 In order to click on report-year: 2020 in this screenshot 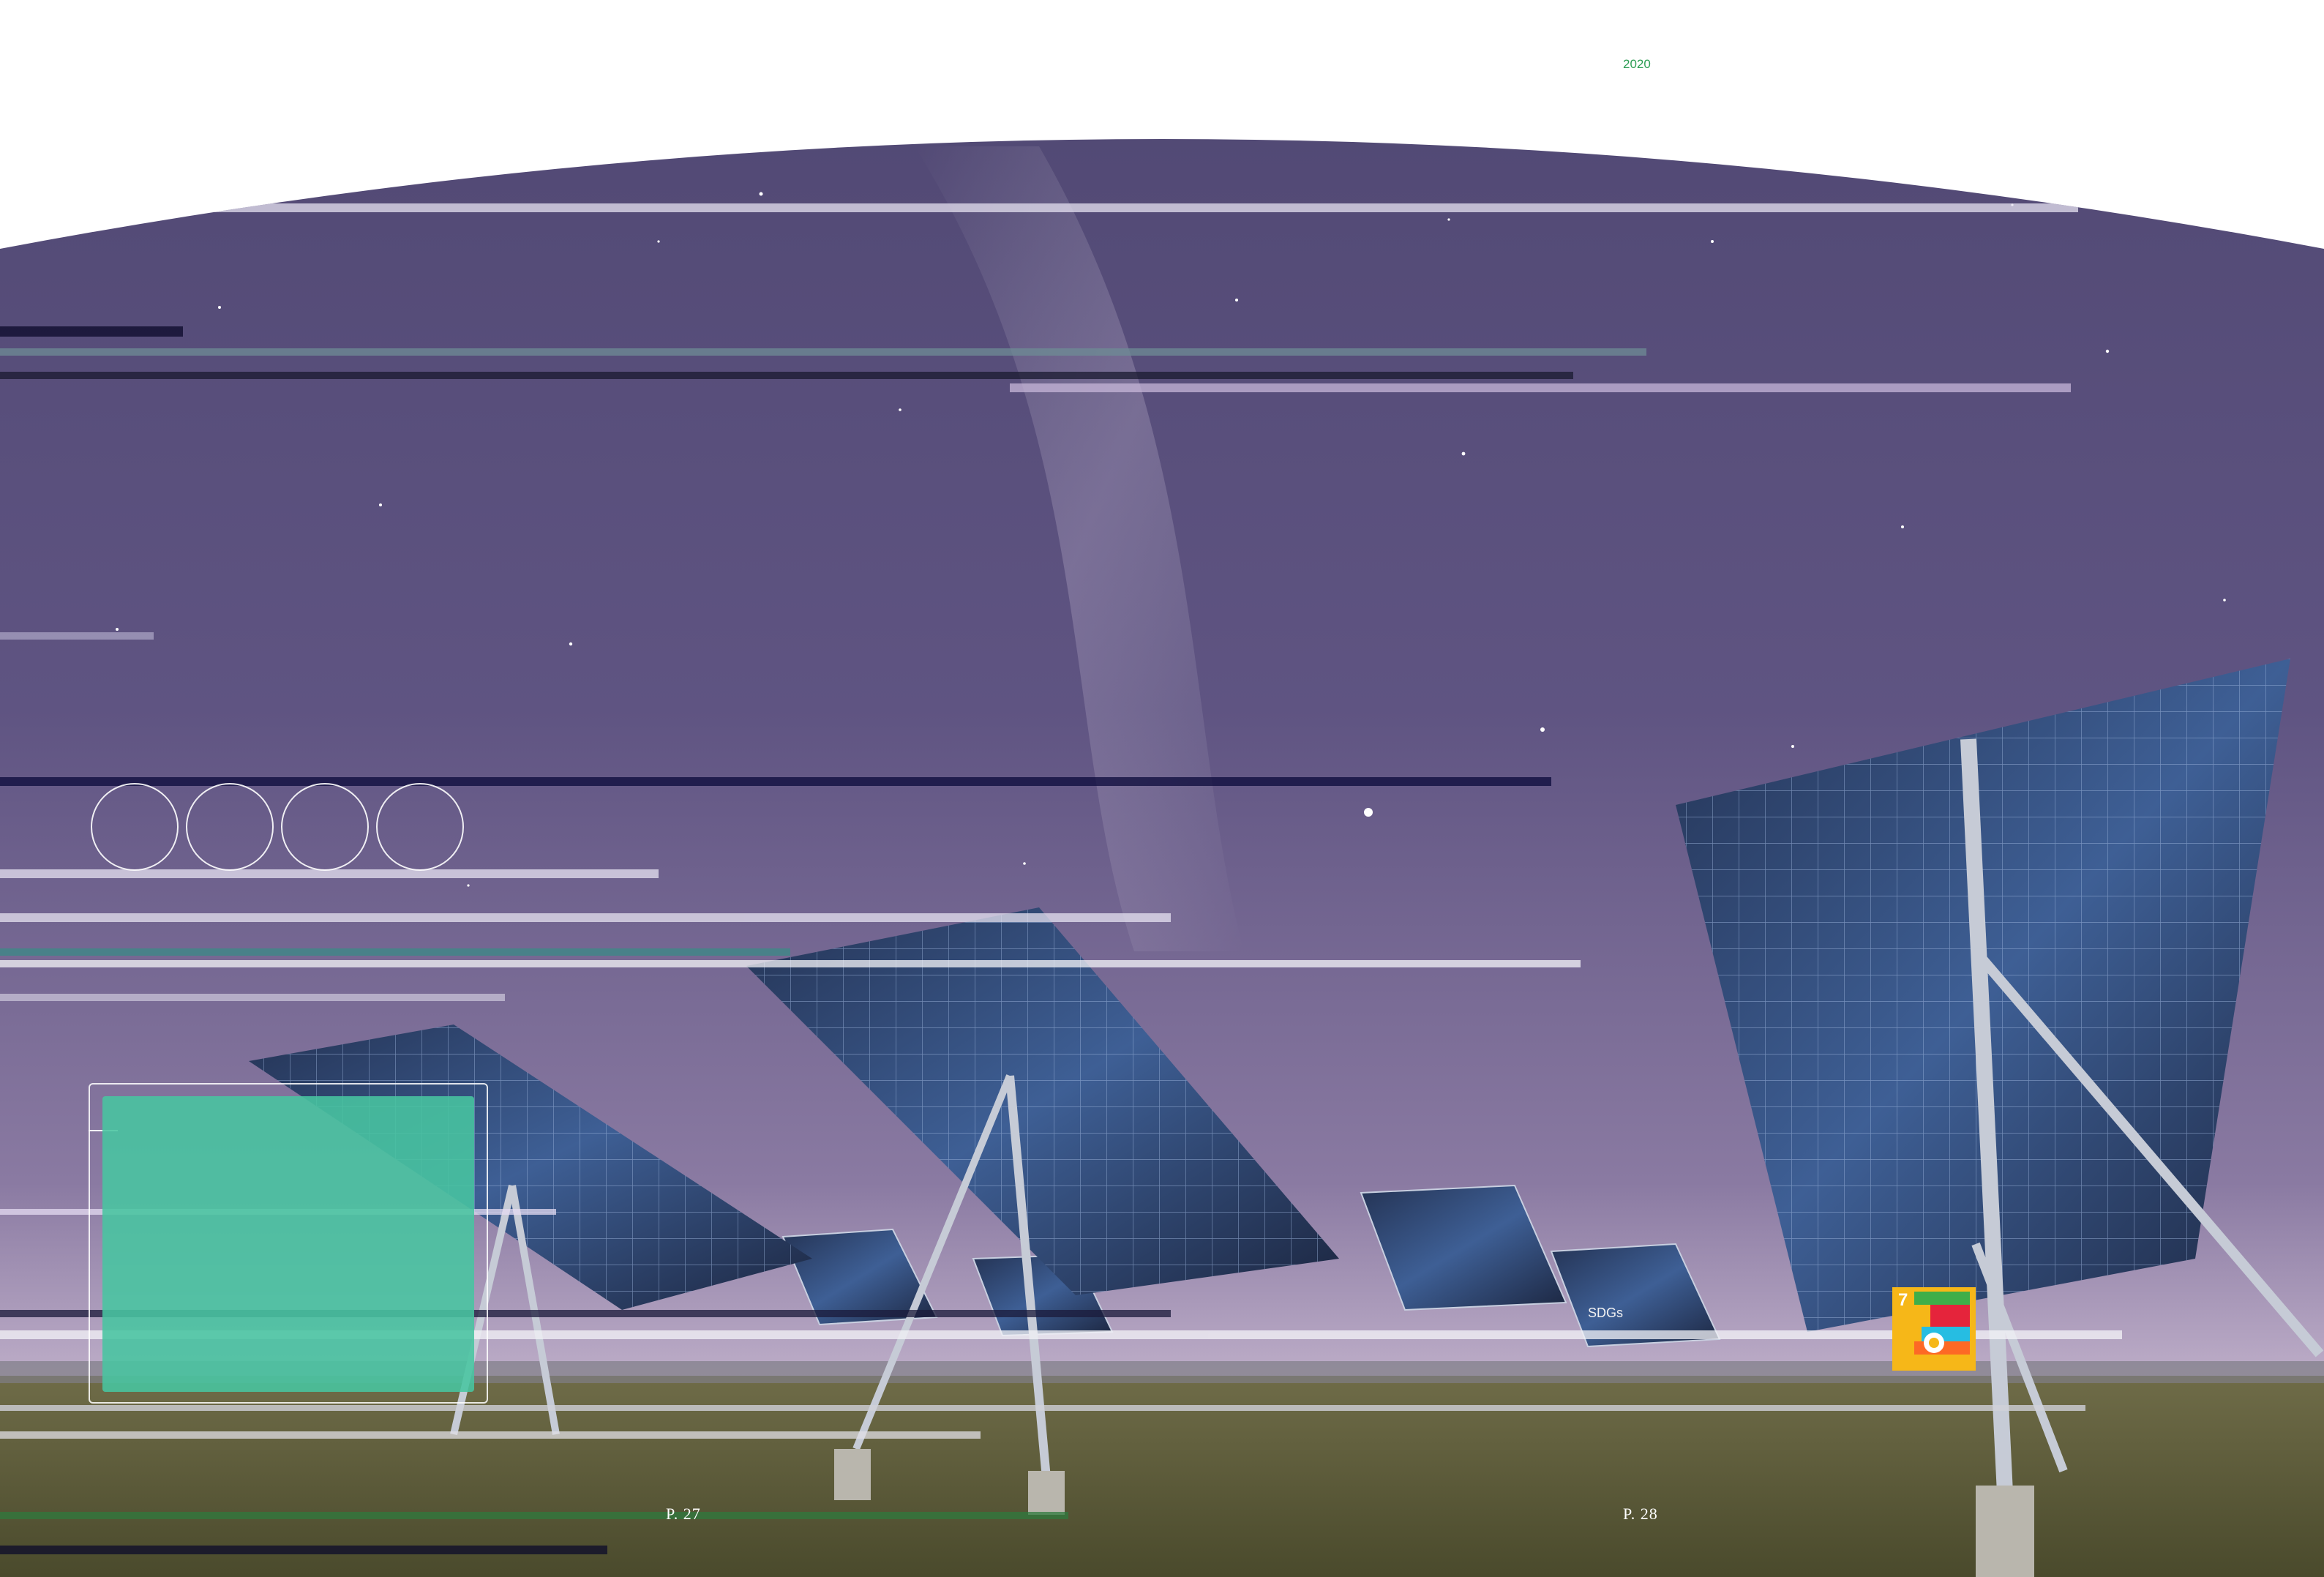, I will do `click(1637, 64)`.